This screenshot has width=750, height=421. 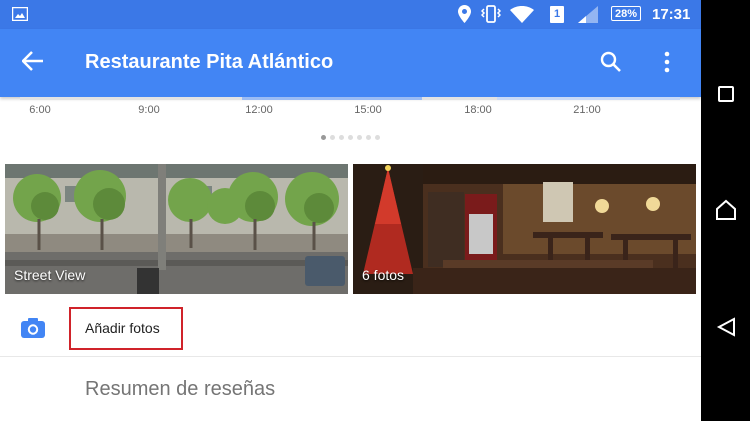 I want to click on arrow-back-icon, so click(x=32, y=63).